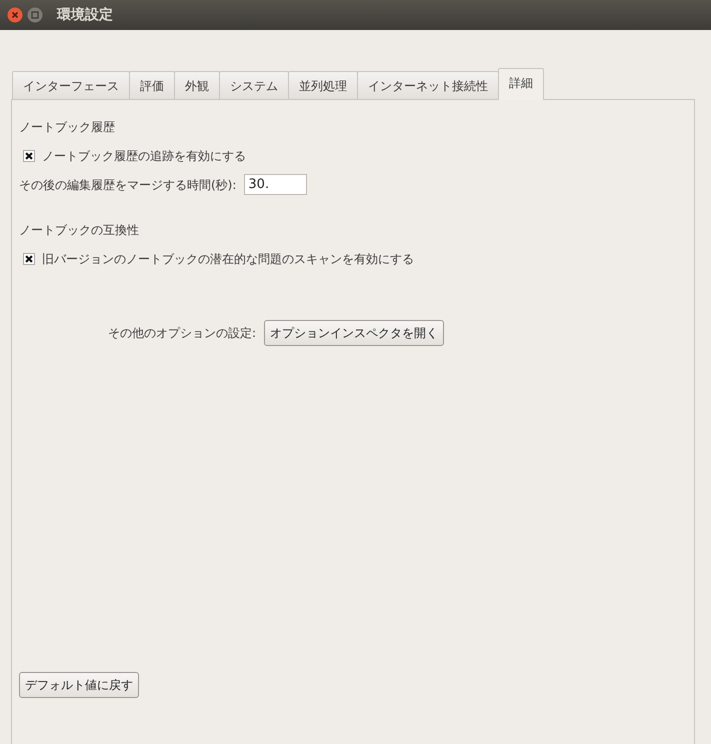 The height and width of the screenshot is (744, 711). What do you see at coordinates (35, 15) in the screenshot?
I see `maximize-icon` at bounding box center [35, 15].